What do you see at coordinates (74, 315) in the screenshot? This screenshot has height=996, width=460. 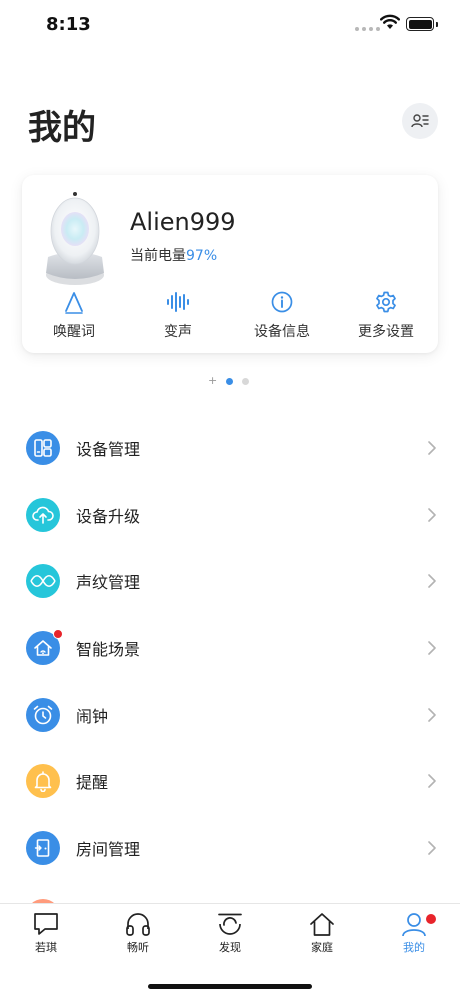 I see `wake-word-button: 唤醒词` at bounding box center [74, 315].